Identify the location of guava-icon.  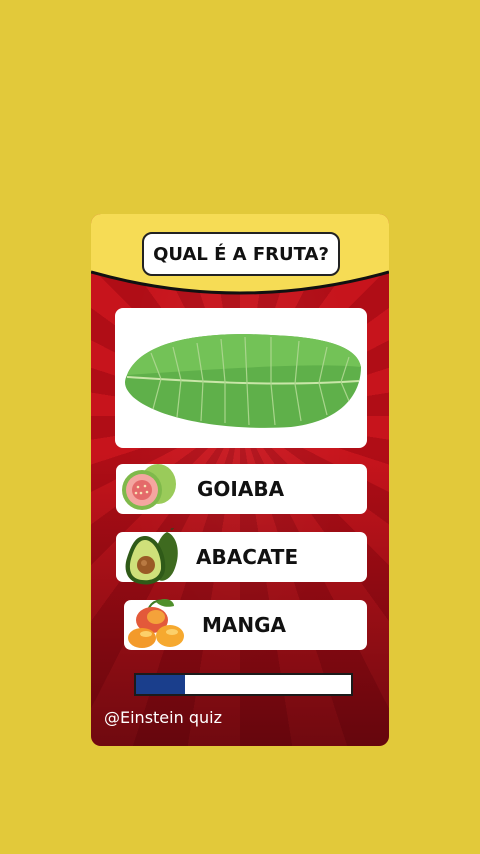
(149, 487).